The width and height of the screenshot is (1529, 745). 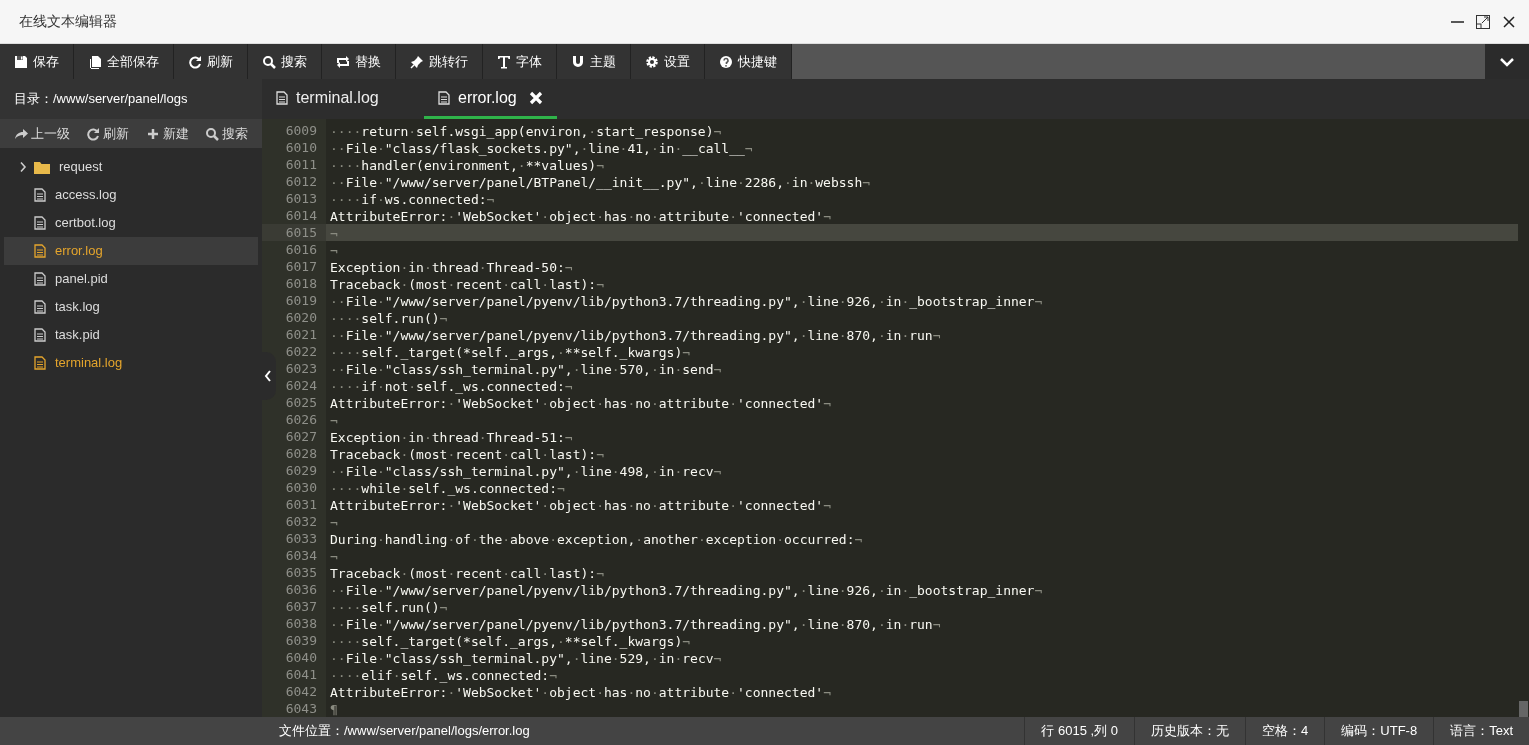 What do you see at coordinates (301, 130) in the screenshot?
I see `line-number: 6009` at bounding box center [301, 130].